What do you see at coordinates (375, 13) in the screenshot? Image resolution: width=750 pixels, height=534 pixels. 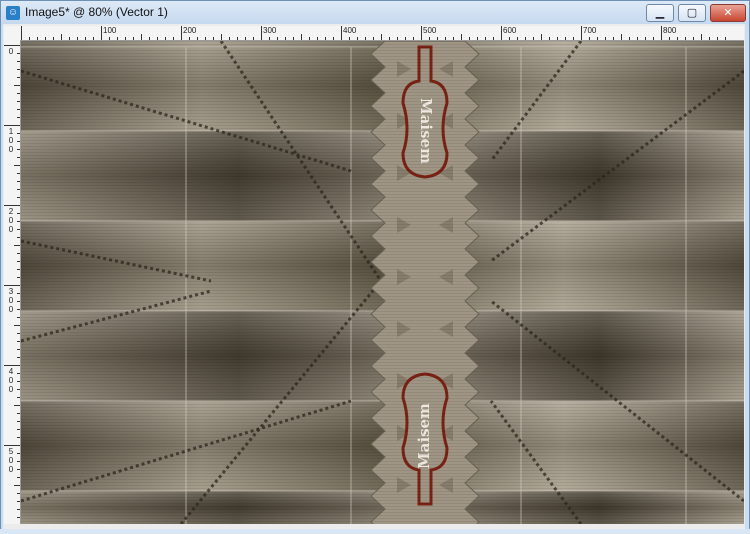 I see `title-bar: ☺ Image5* @ 80% (Vector 1) ▁ ▢ ✕` at bounding box center [375, 13].